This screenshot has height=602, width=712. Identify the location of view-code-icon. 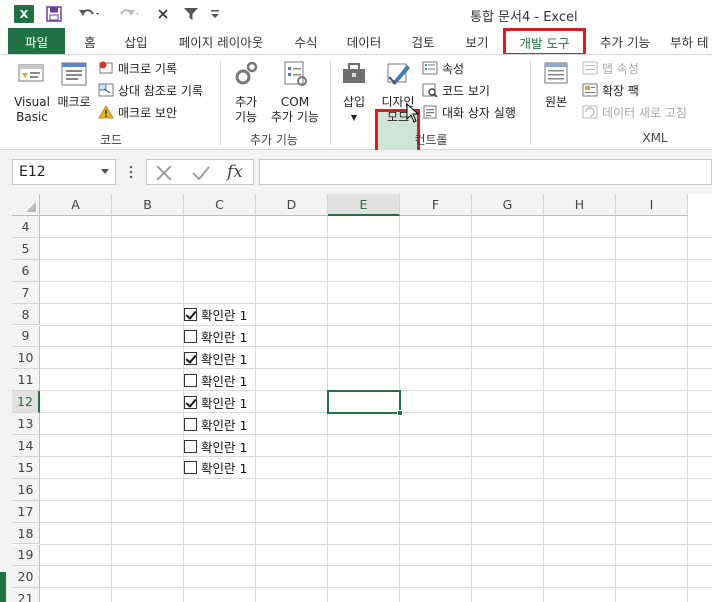
(430, 90).